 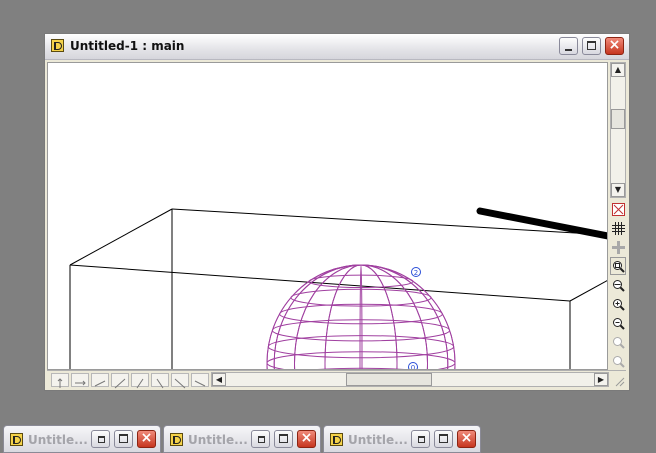 I want to click on scroll-right-icon: ▶, so click(x=601, y=379).